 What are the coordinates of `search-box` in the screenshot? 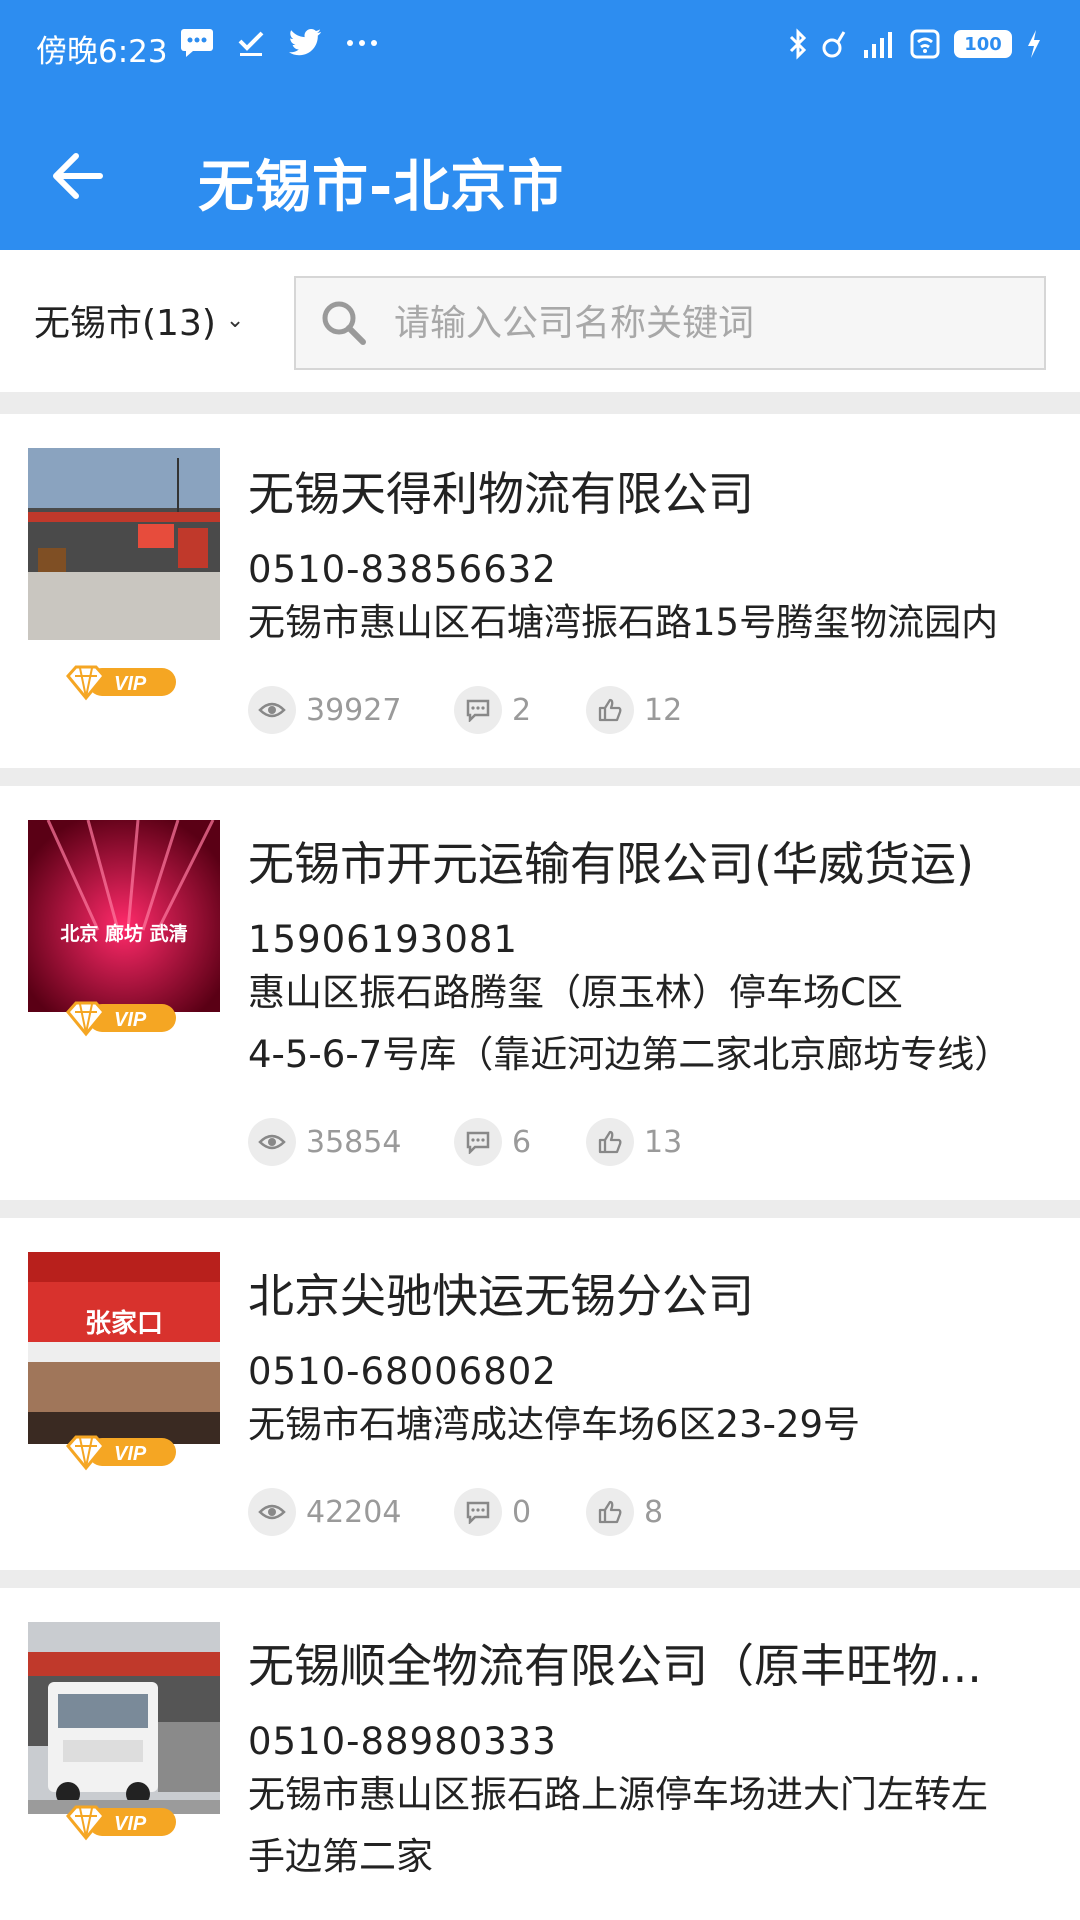 It's located at (670, 323).